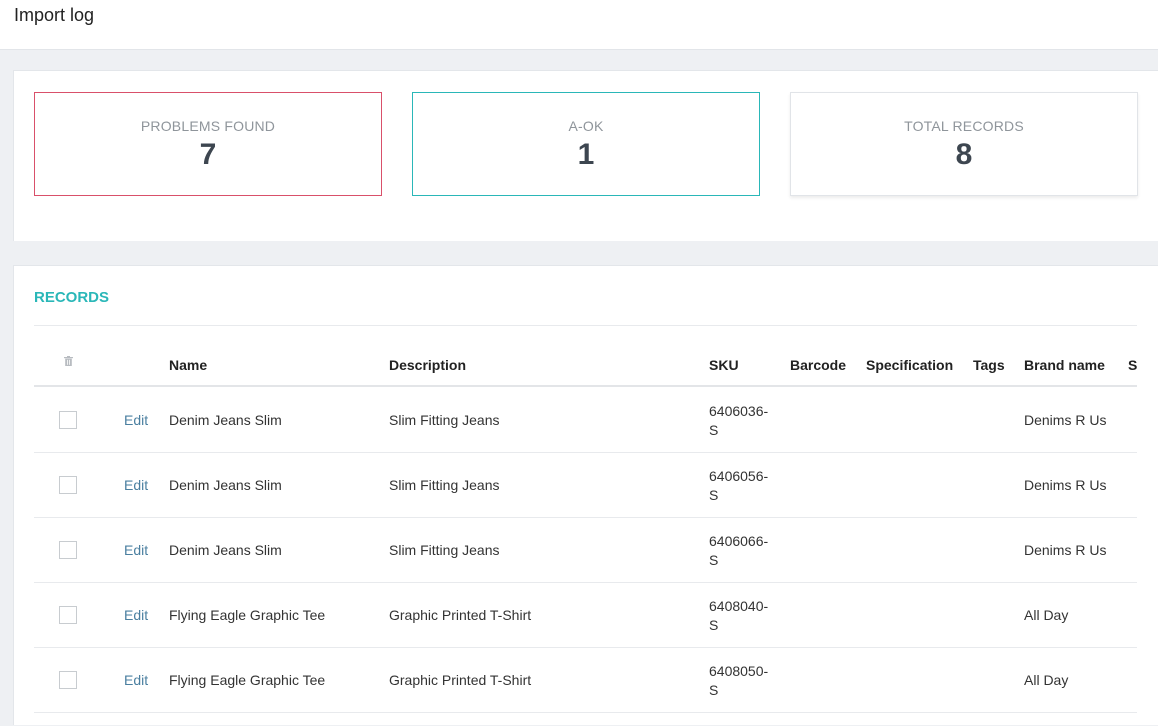 This screenshot has width=1158, height=726. I want to click on cell-sku: 6406056-S, so click(739, 485).